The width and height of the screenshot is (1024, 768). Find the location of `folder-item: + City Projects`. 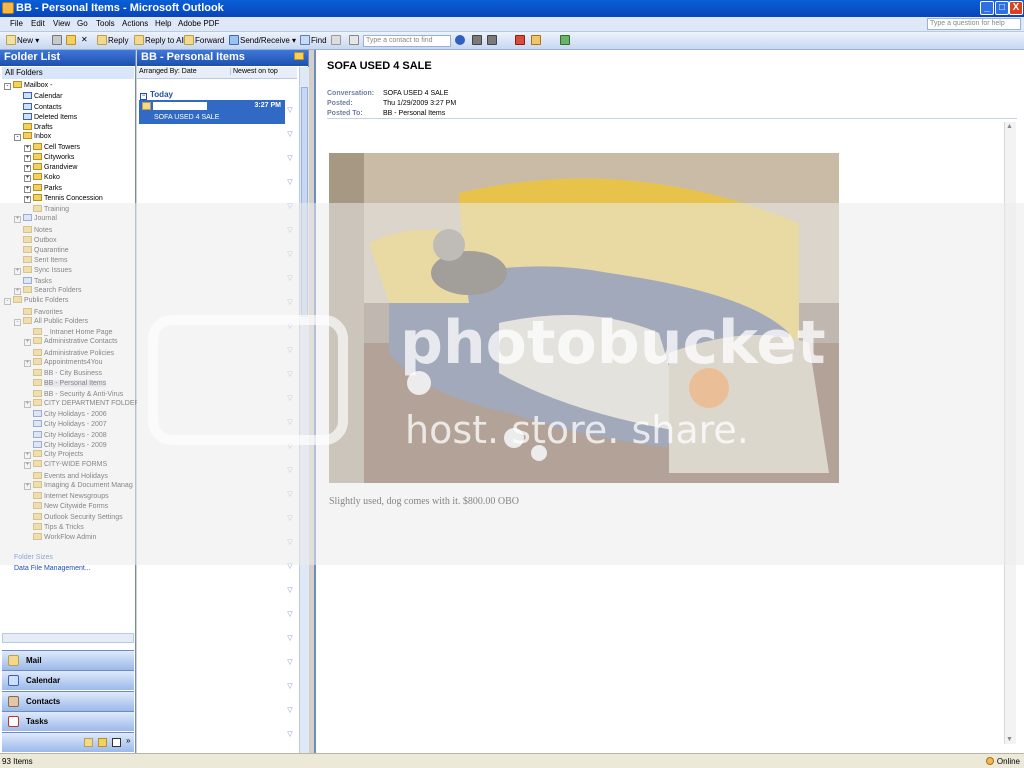

folder-item: + City Projects is located at coordinates (53, 455).